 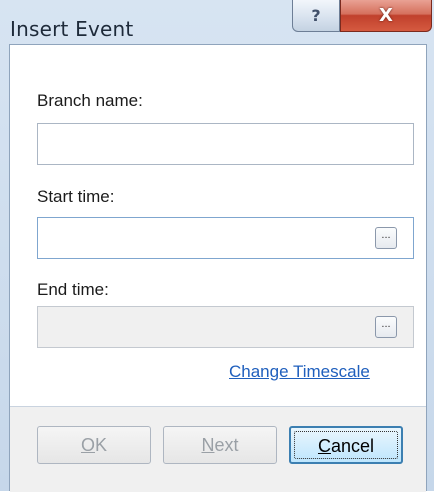 I want to click on ok-mnemonic: O, so click(x=87, y=445).